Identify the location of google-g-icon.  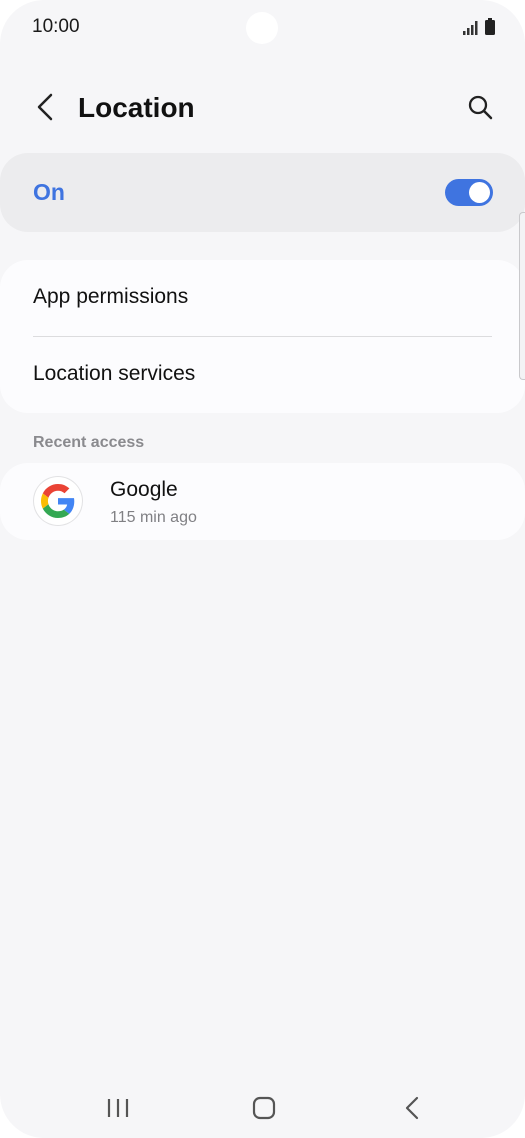
(58, 501).